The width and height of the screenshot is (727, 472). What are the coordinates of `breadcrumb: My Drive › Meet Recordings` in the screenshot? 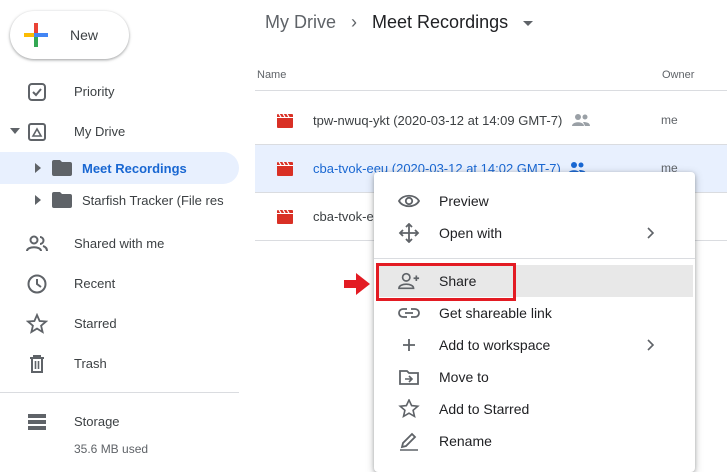 It's located at (399, 22).